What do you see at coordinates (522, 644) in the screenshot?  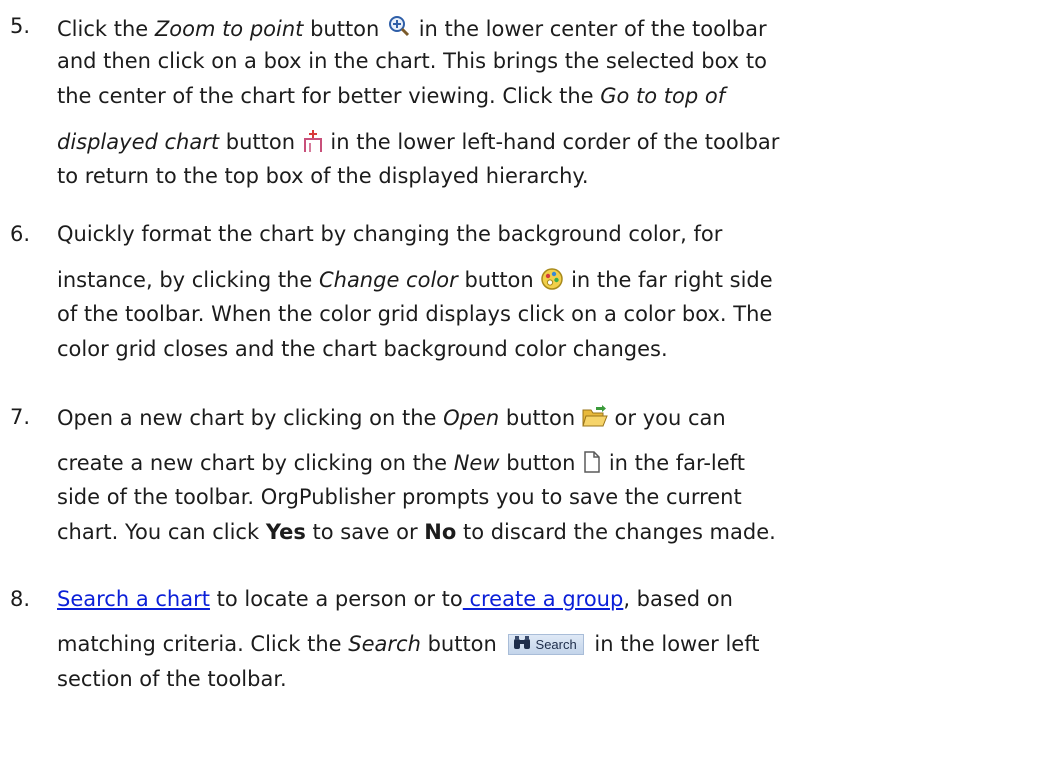 I see `binoculars-icon` at bounding box center [522, 644].